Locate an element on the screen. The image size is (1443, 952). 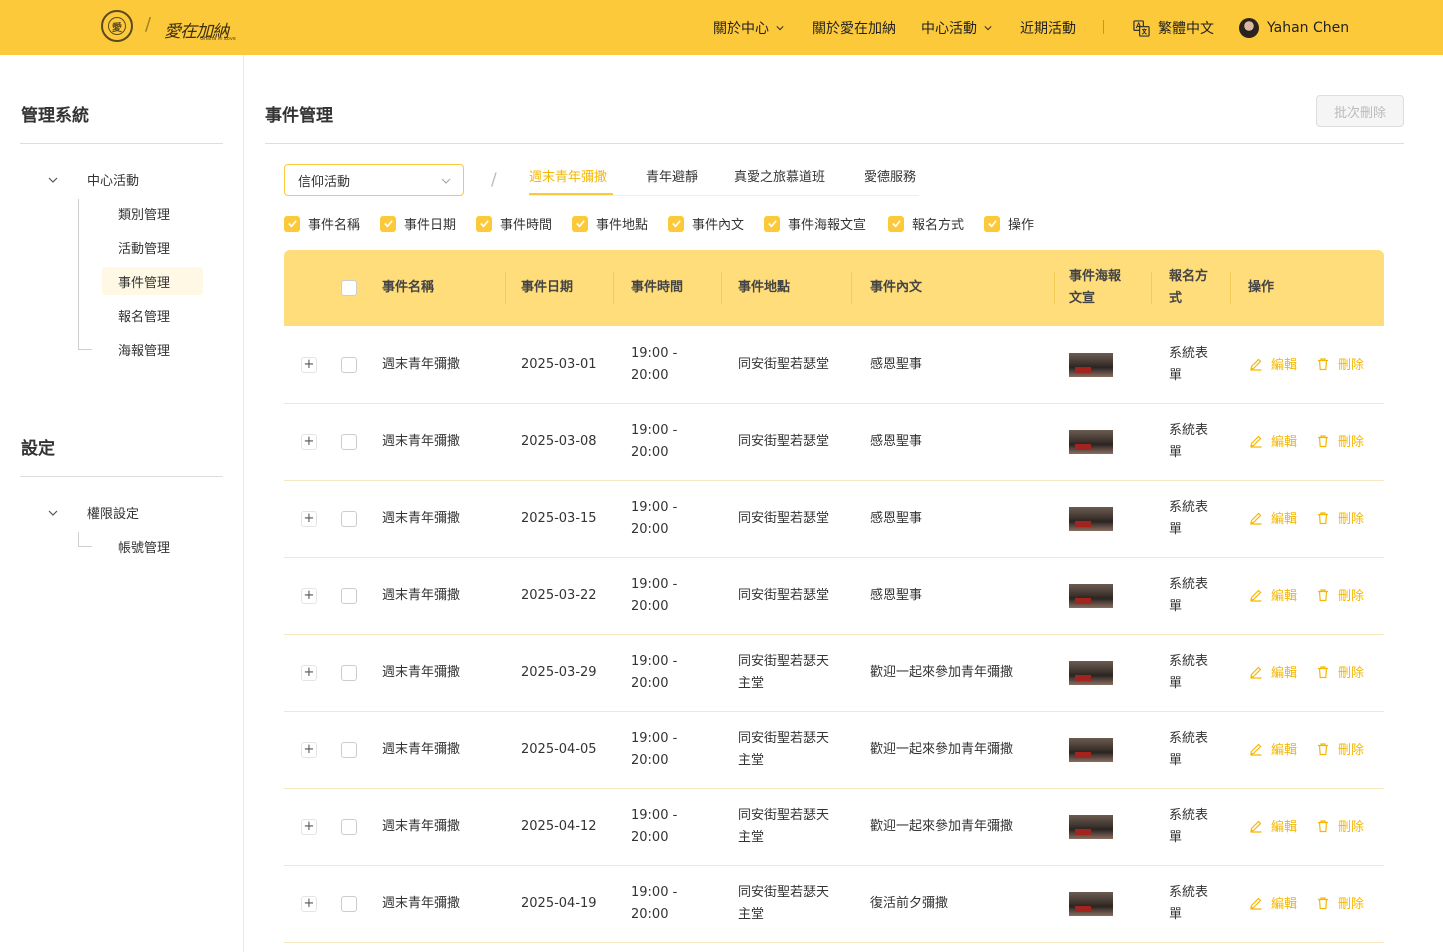
column-header: 事件地點 is located at coordinates (764, 288).